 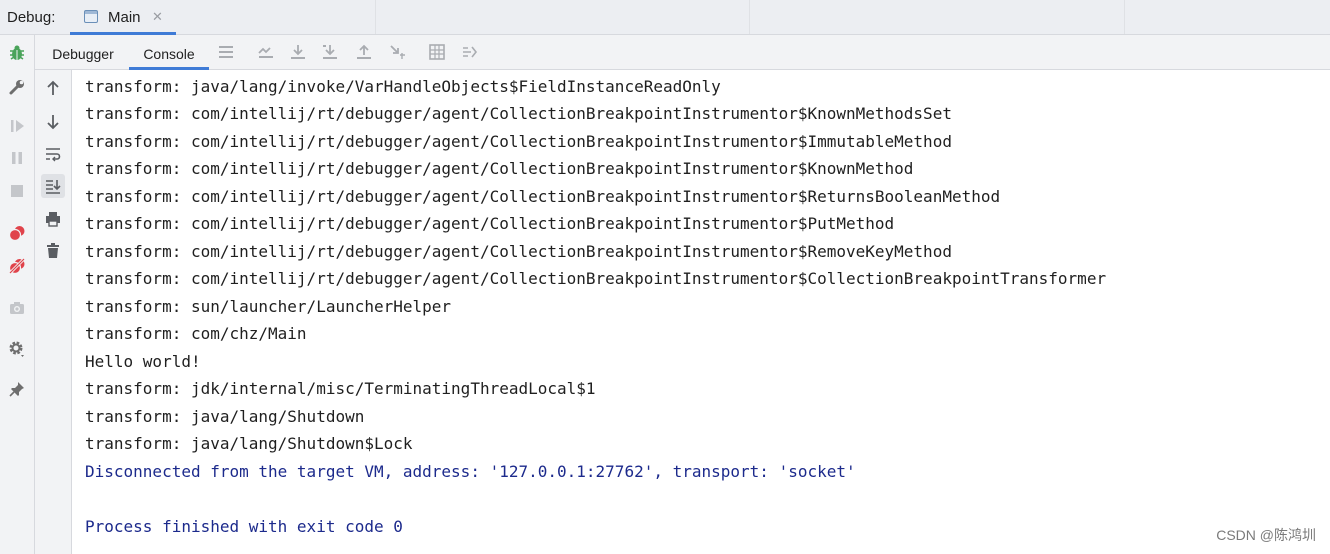 I want to click on console-line: Hello world!, so click(x=143, y=361).